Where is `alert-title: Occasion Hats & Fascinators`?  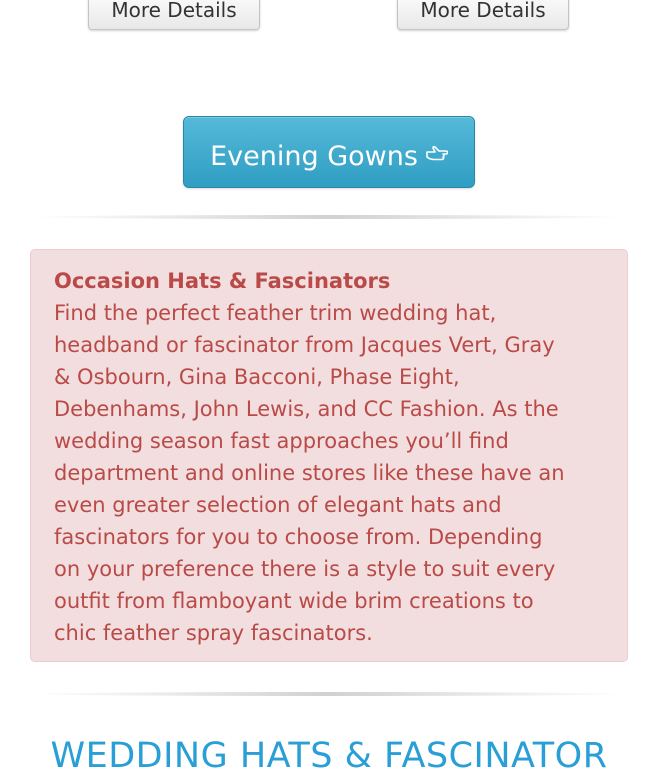
alert-title: Occasion Hats & Fascinators is located at coordinates (222, 281).